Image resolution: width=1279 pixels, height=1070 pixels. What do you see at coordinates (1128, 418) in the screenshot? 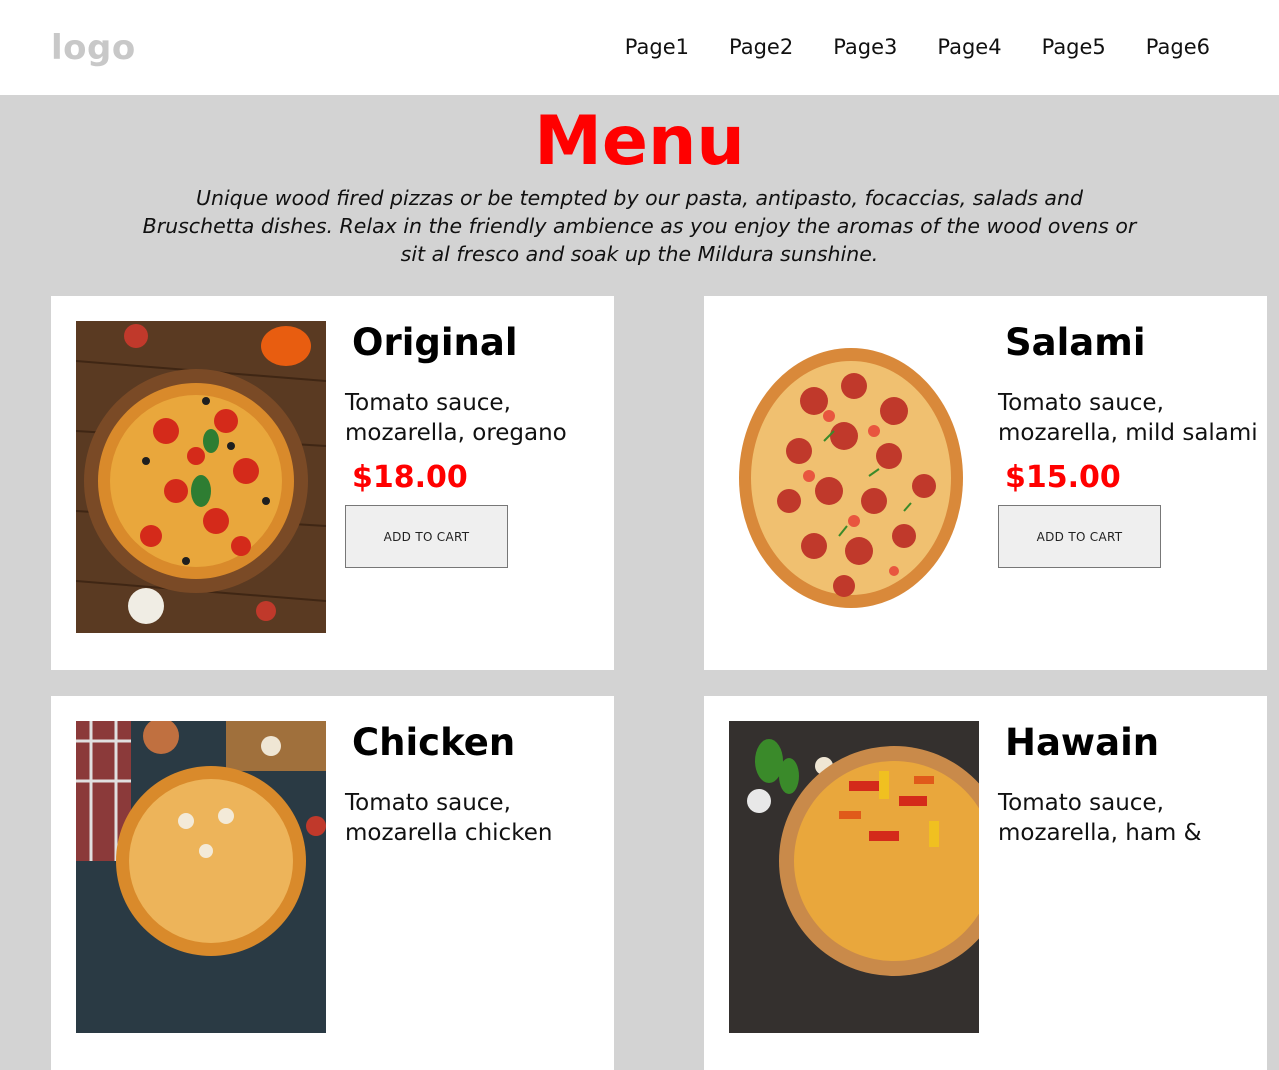
I see `item-description: Tomato sauce, mozarella, mild salami` at bounding box center [1128, 418].